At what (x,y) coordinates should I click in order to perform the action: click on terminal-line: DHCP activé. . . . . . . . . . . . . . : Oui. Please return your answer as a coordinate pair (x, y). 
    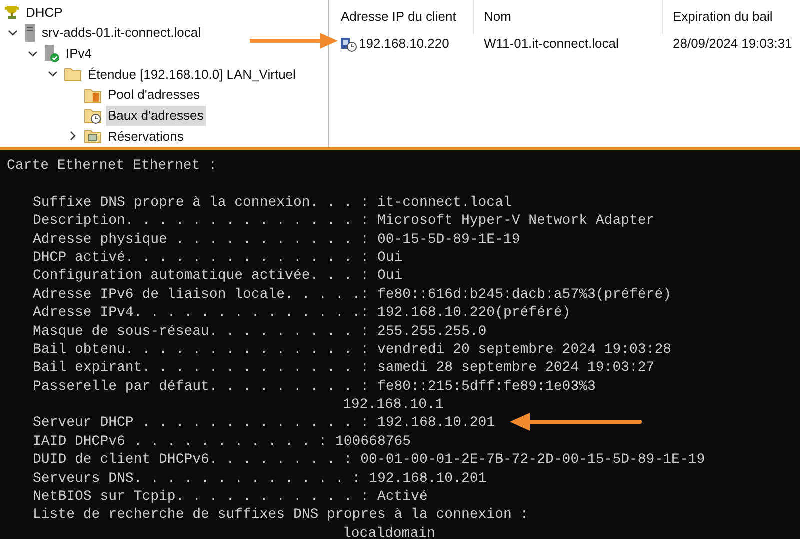
    Looking at the image, I should click on (218, 258).